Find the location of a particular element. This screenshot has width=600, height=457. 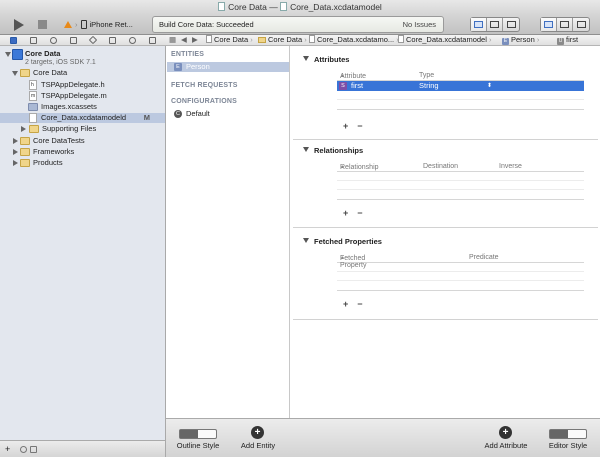

run-button is located at coordinates (19, 24).